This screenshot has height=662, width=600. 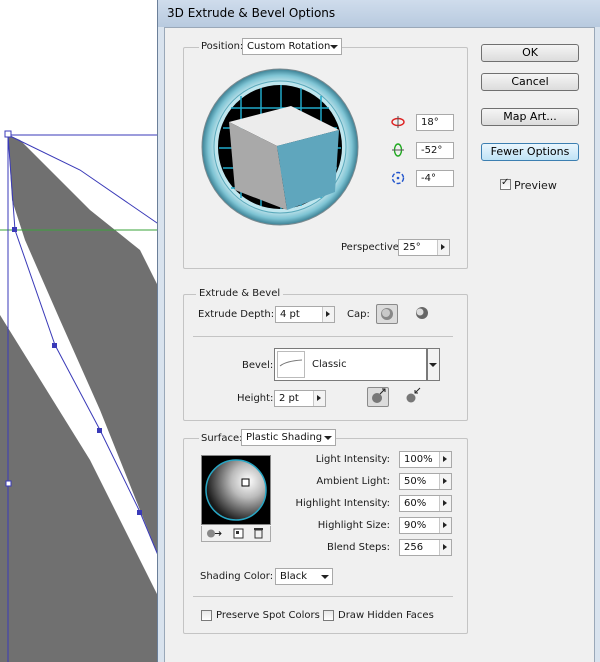 I want to click on blend-steps-label: Blend Steps:, so click(x=358, y=547).